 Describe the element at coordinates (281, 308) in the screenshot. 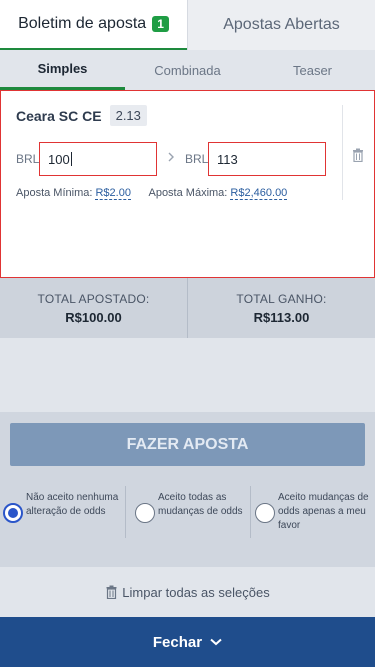

I see `total-win: TOTAL GANHO: R$113.00` at that location.